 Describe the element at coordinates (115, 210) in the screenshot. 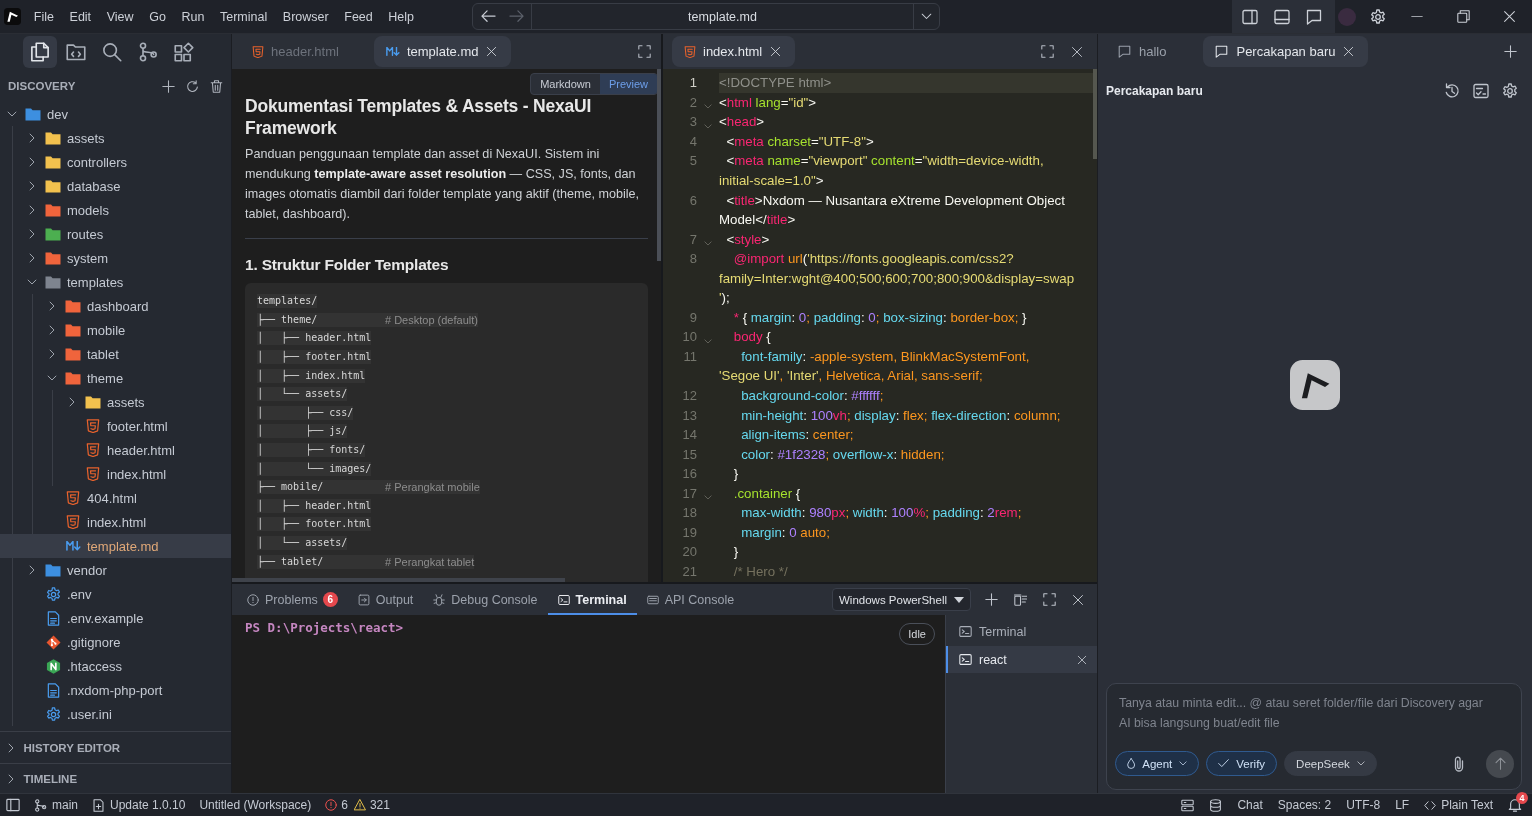

I see `tree-item: models` at that location.